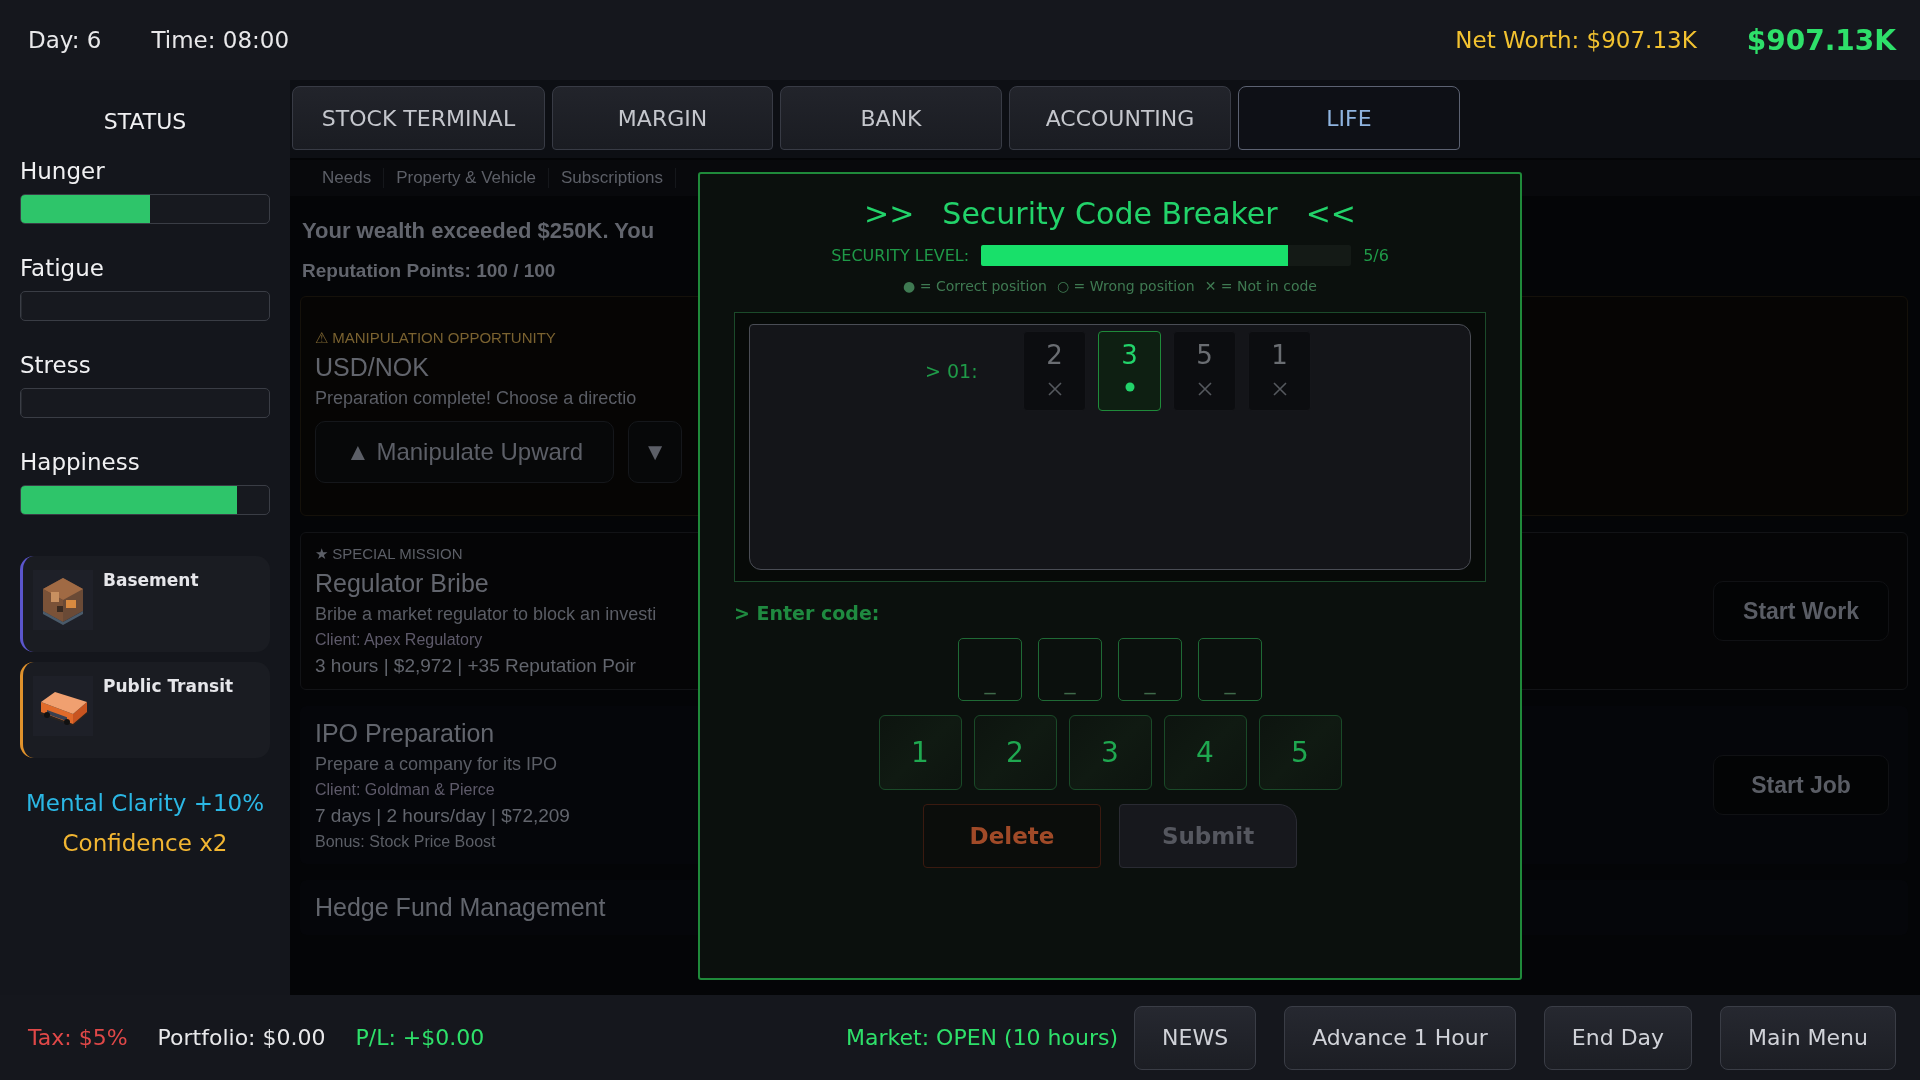  I want to click on bar-button: Advance 1 Hour, so click(1400, 1037).